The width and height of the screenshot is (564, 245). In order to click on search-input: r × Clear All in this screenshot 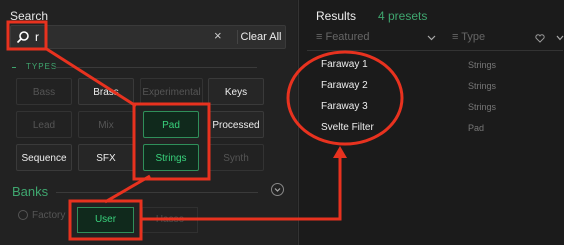, I will do `click(148, 37)`.